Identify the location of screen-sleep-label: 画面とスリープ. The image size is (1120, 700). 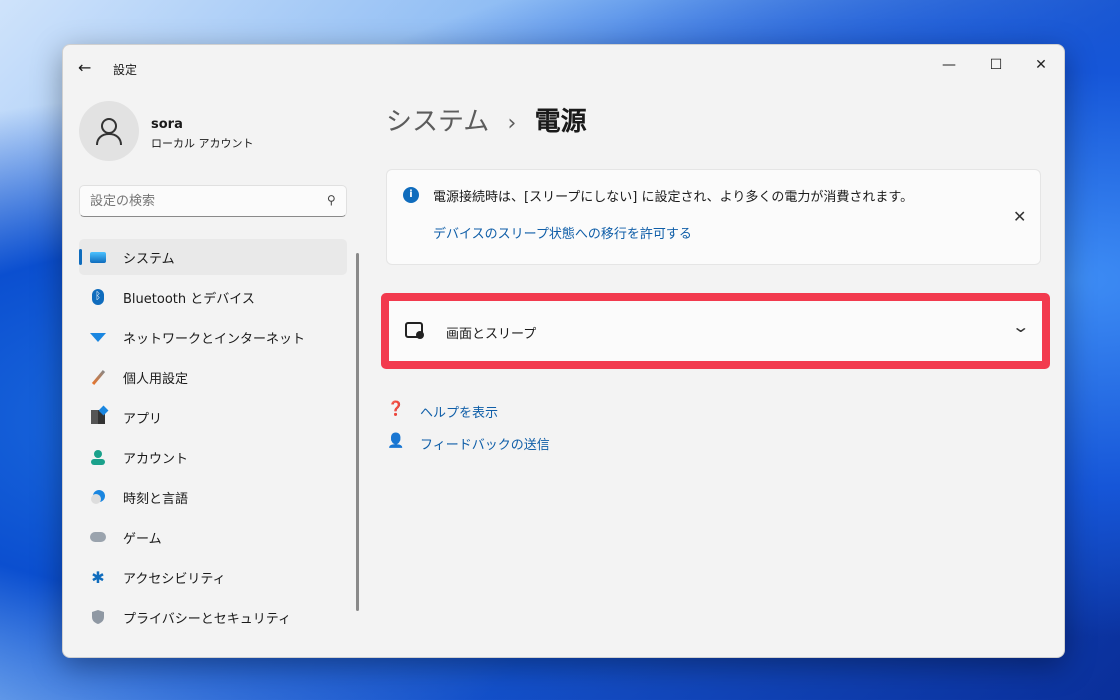
(491, 334).